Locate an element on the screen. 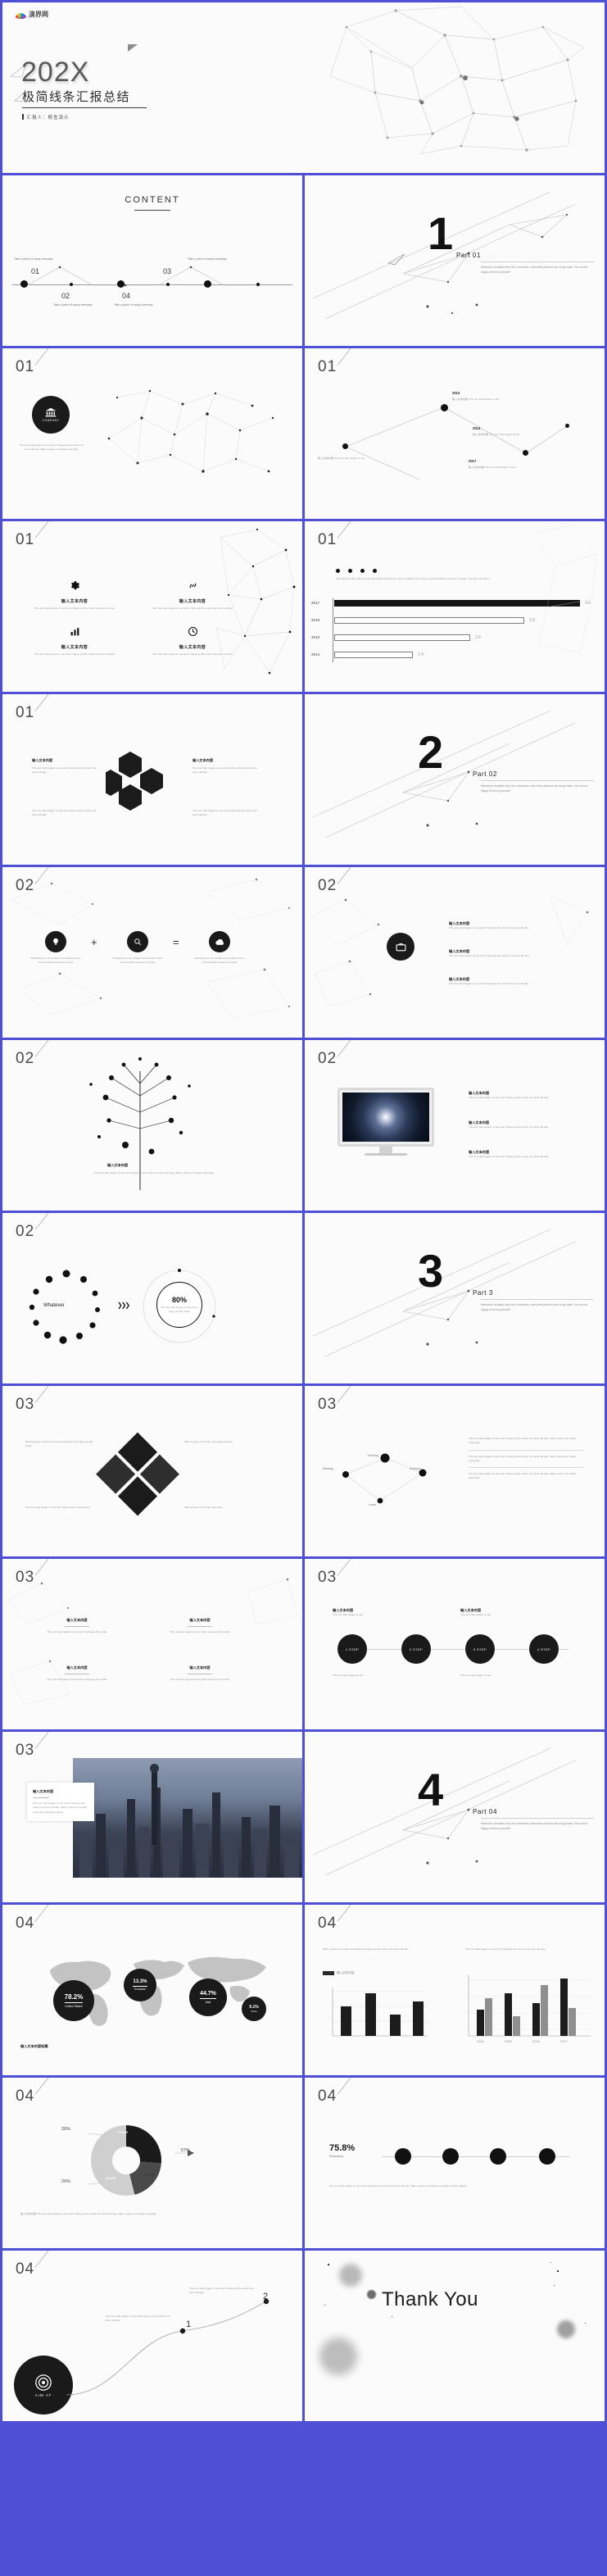 This screenshot has height=2576, width=607. title-divider is located at coordinates (84, 107).